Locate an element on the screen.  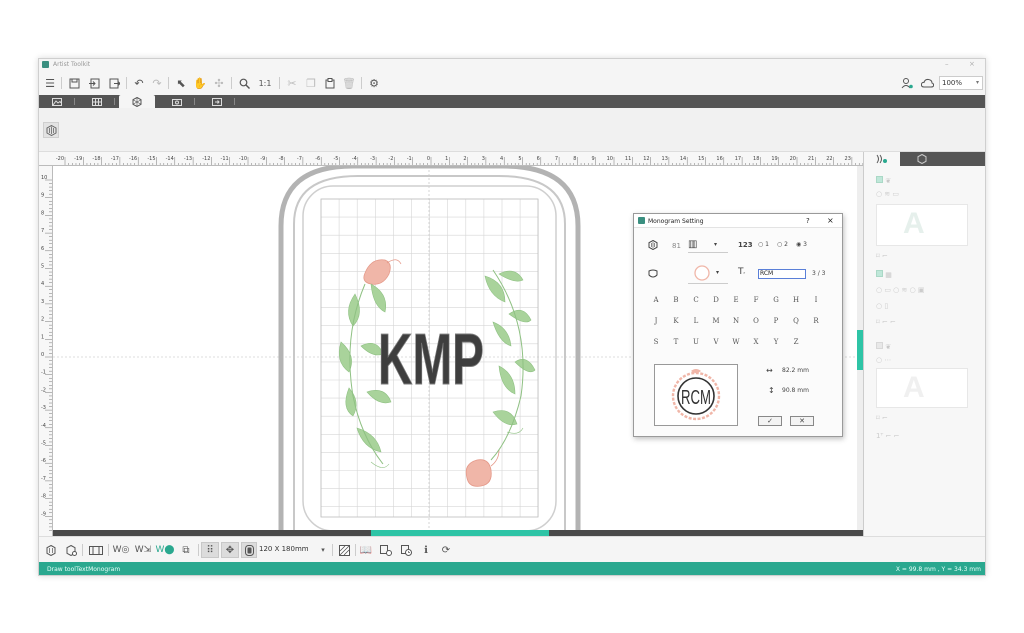
letter-key: F is located at coordinates (756, 300).